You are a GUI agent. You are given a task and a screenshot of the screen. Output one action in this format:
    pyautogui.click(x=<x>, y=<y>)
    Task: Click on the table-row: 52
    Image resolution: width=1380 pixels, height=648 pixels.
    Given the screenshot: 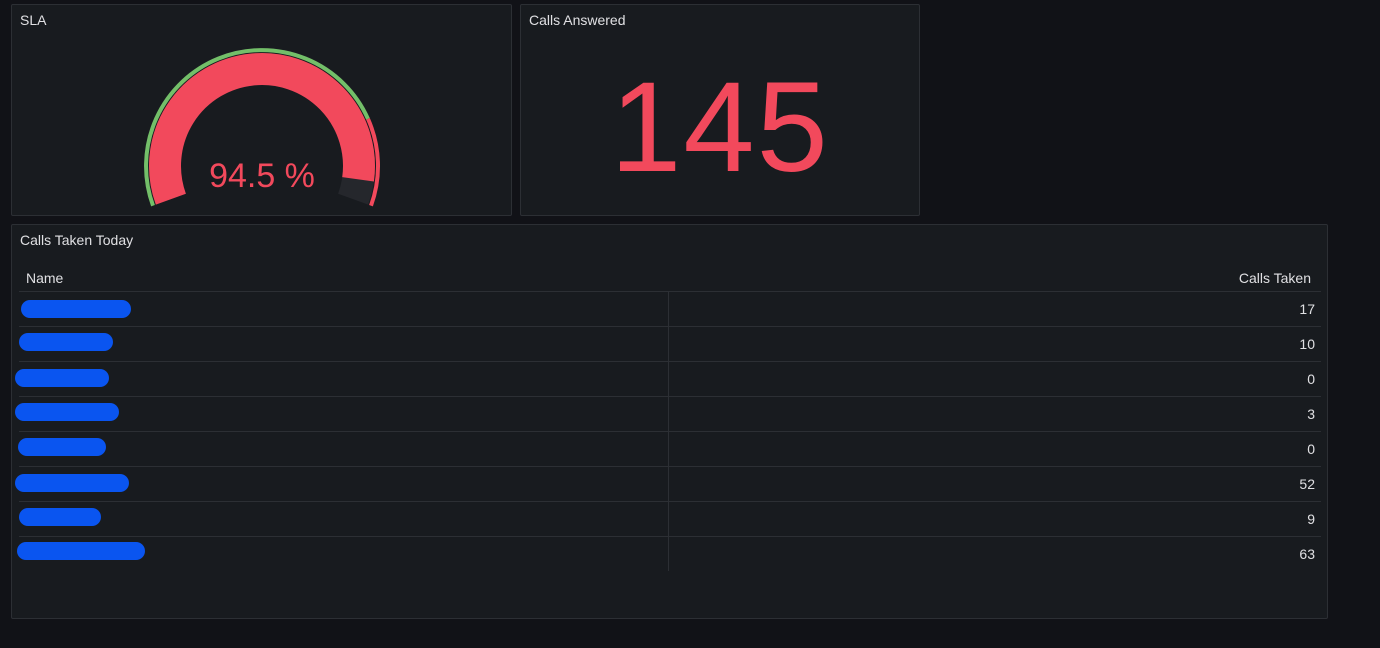 What is the action you would take?
    pyautogui.click(x=668, y=484)
    